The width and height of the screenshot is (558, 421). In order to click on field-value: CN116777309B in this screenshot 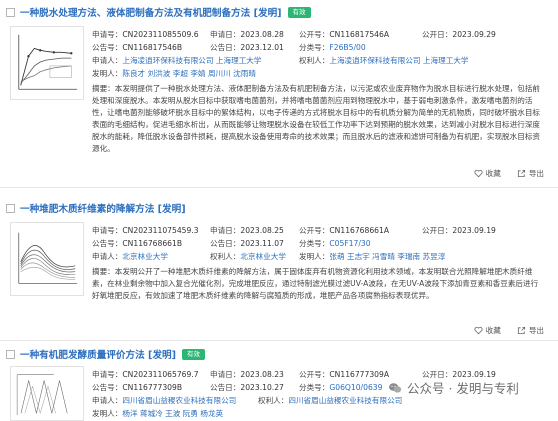, I will do `click(152, 387)`.